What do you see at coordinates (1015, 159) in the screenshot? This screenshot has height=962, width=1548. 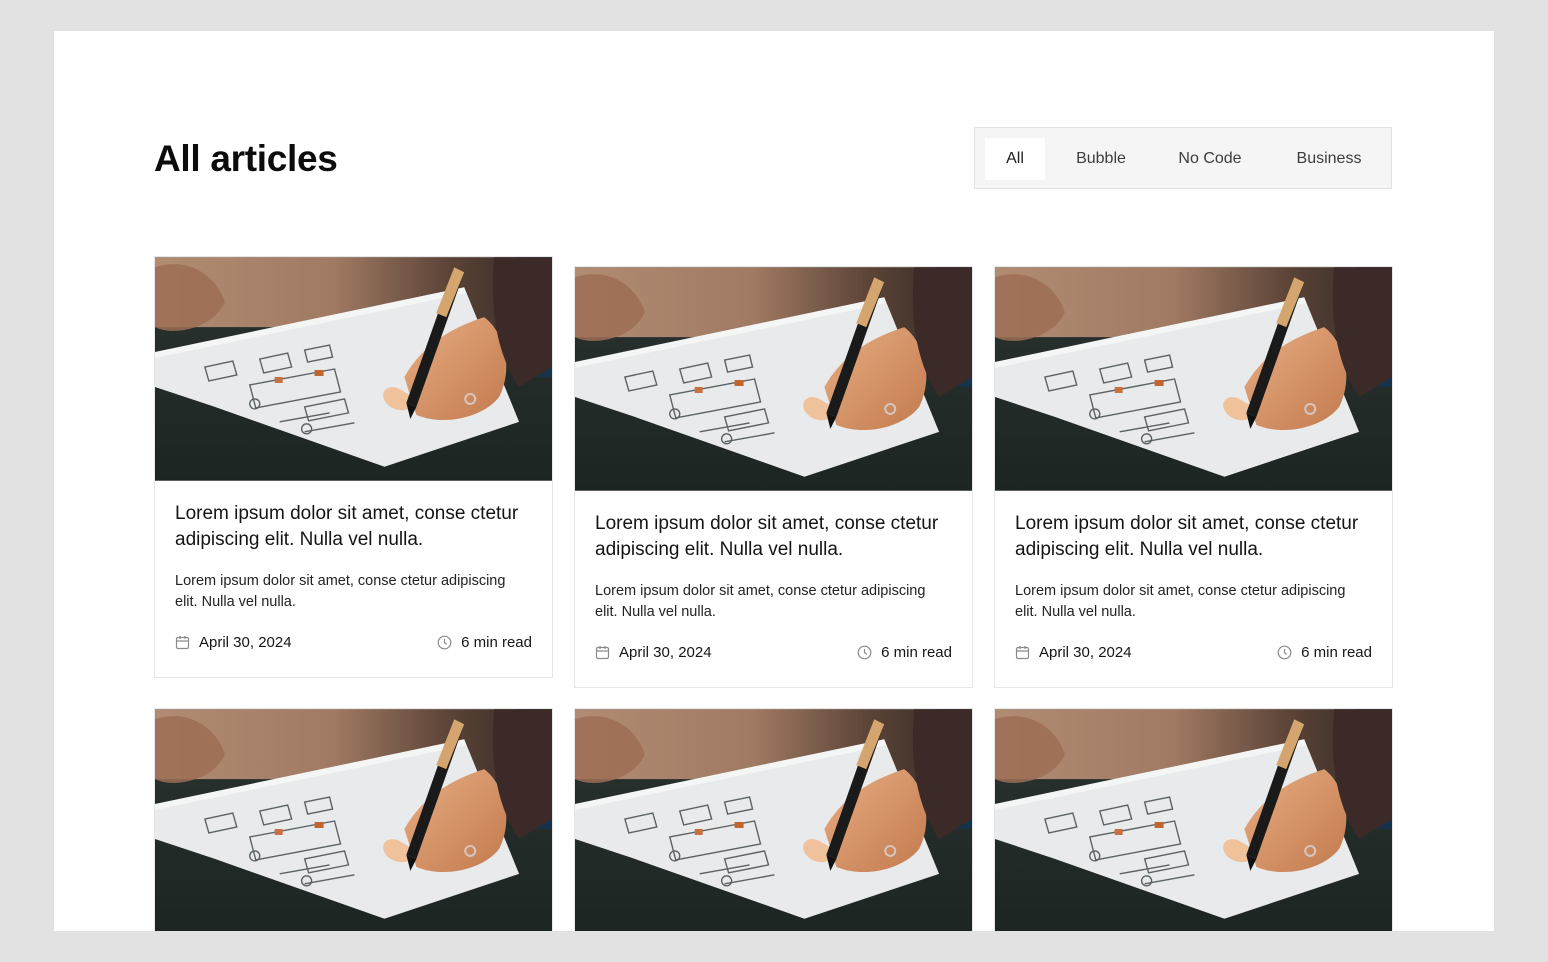 I see `filter-all: All` at bounding box center [1015, 159].